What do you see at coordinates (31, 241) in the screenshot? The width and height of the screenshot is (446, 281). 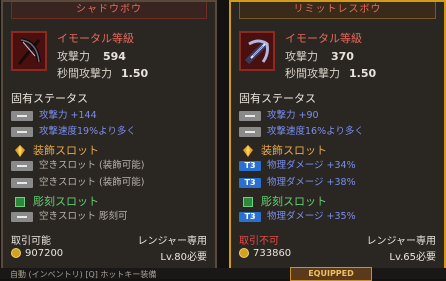 I see `trade-status: 取引可能` at bounding box center [31, 241].